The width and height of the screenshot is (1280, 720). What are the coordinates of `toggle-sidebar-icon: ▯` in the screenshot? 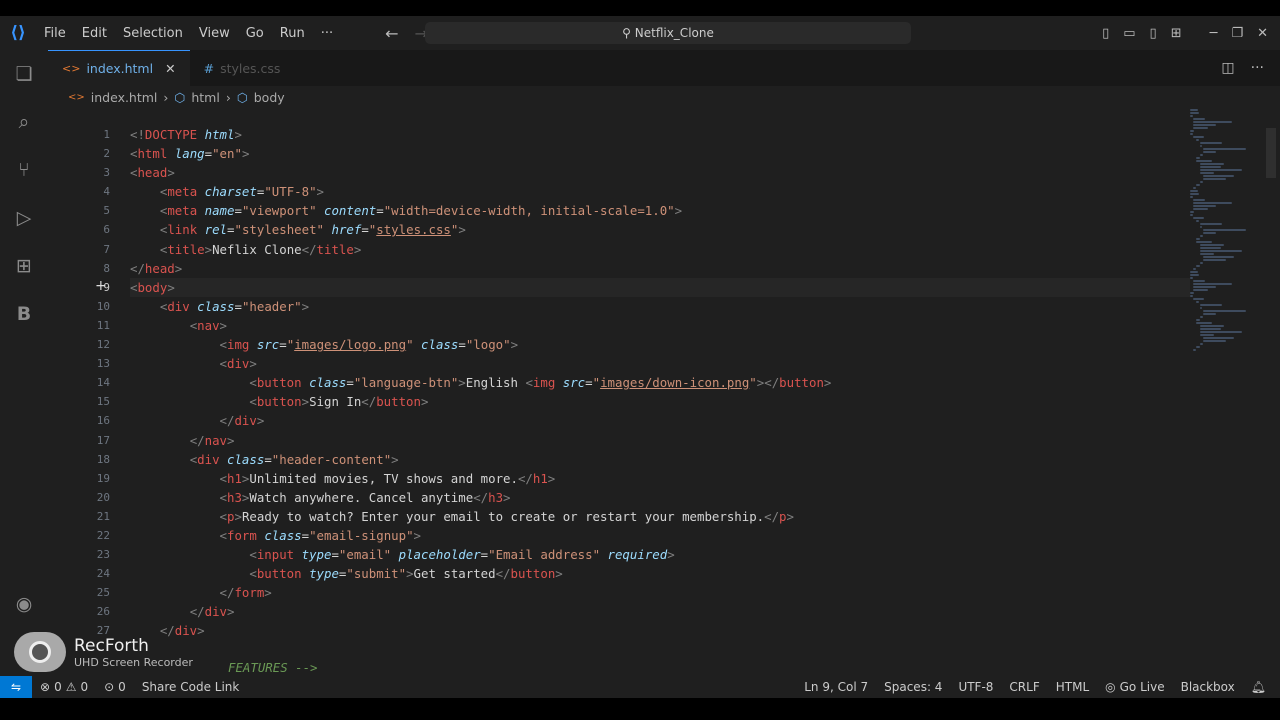 It's located at (1105, 33).